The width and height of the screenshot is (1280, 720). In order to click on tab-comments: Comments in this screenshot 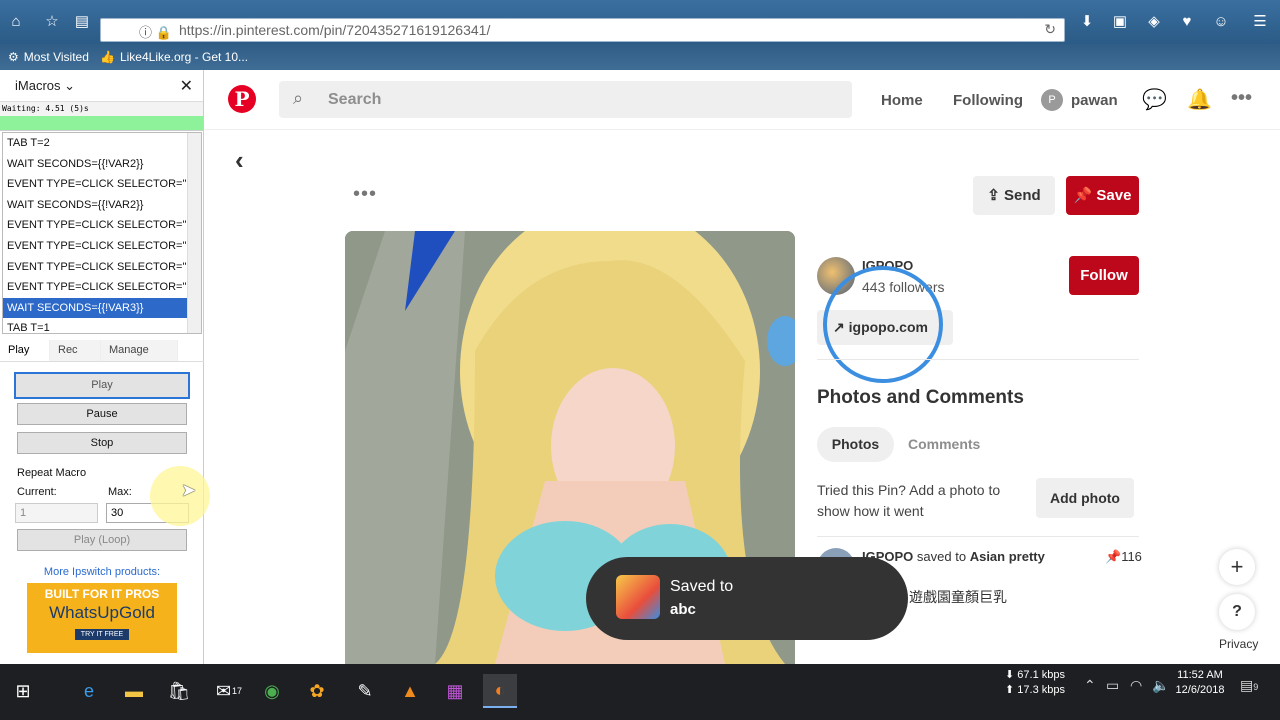, I will do `click(944, 444)`.